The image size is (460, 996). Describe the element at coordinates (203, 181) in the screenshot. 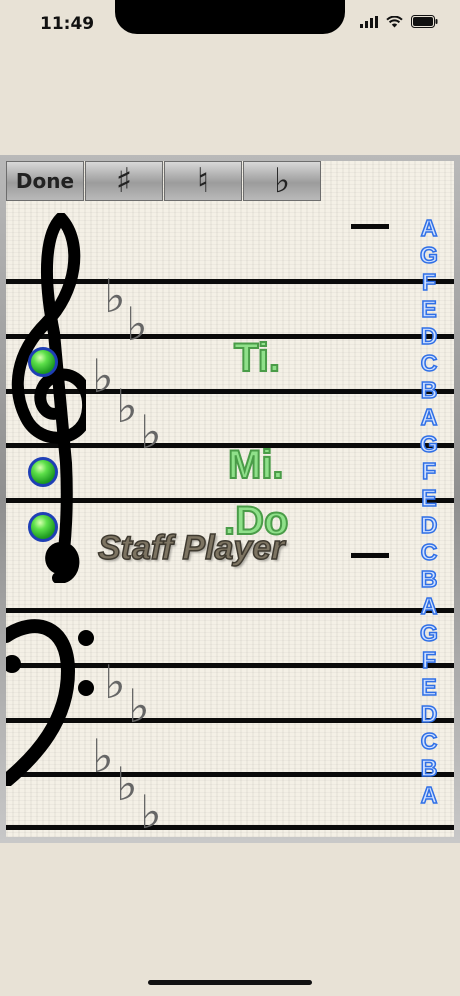

I see `natural-button: ♮` at that location.